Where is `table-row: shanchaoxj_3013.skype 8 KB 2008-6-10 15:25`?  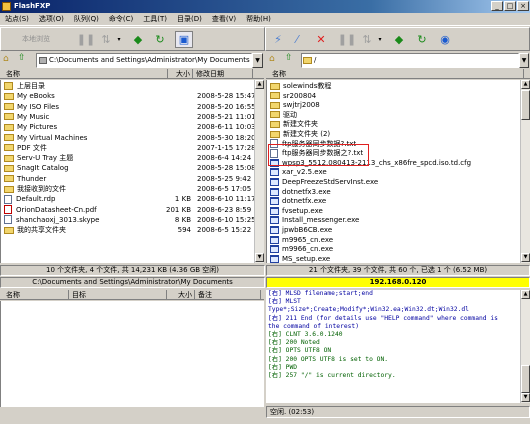
table-row: shanchaoxj_3013.skype 8 KB 2008-6-10 15:25 is located at coordinates (127, 220).